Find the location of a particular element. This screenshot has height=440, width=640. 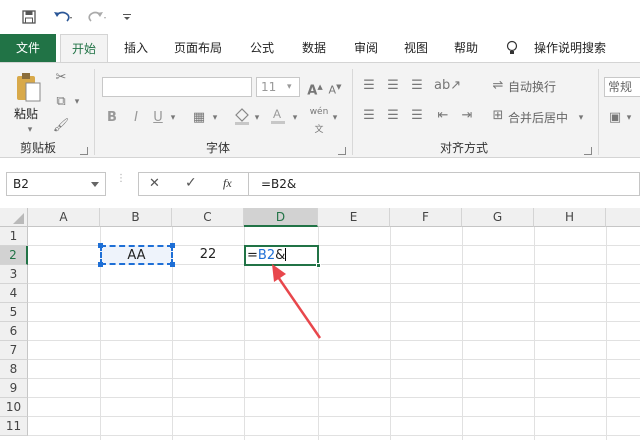

orientation-icon: ab↗ is located at coordinates (447, 86).